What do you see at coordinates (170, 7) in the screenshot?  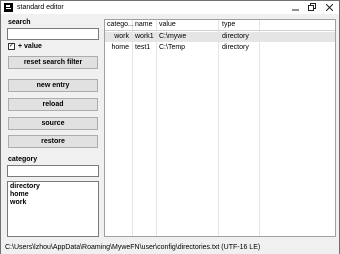 I see `title-bar: standard editor` at bounding box center [170, 7].